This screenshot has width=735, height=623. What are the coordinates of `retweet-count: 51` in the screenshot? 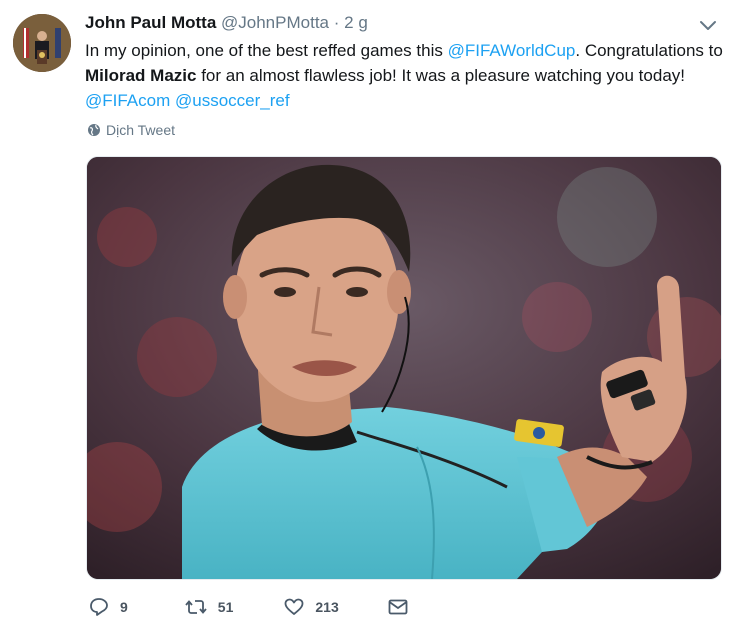 It's located at (225, 607).